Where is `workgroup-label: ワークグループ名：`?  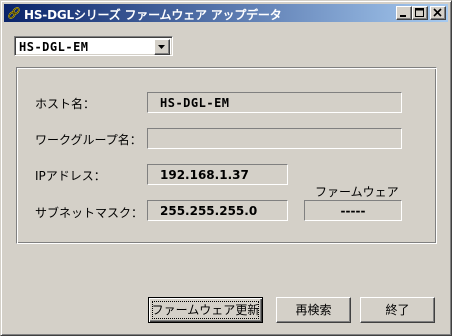 workgroup-label: ワークグループ名： is located at coordinates (88, 140).